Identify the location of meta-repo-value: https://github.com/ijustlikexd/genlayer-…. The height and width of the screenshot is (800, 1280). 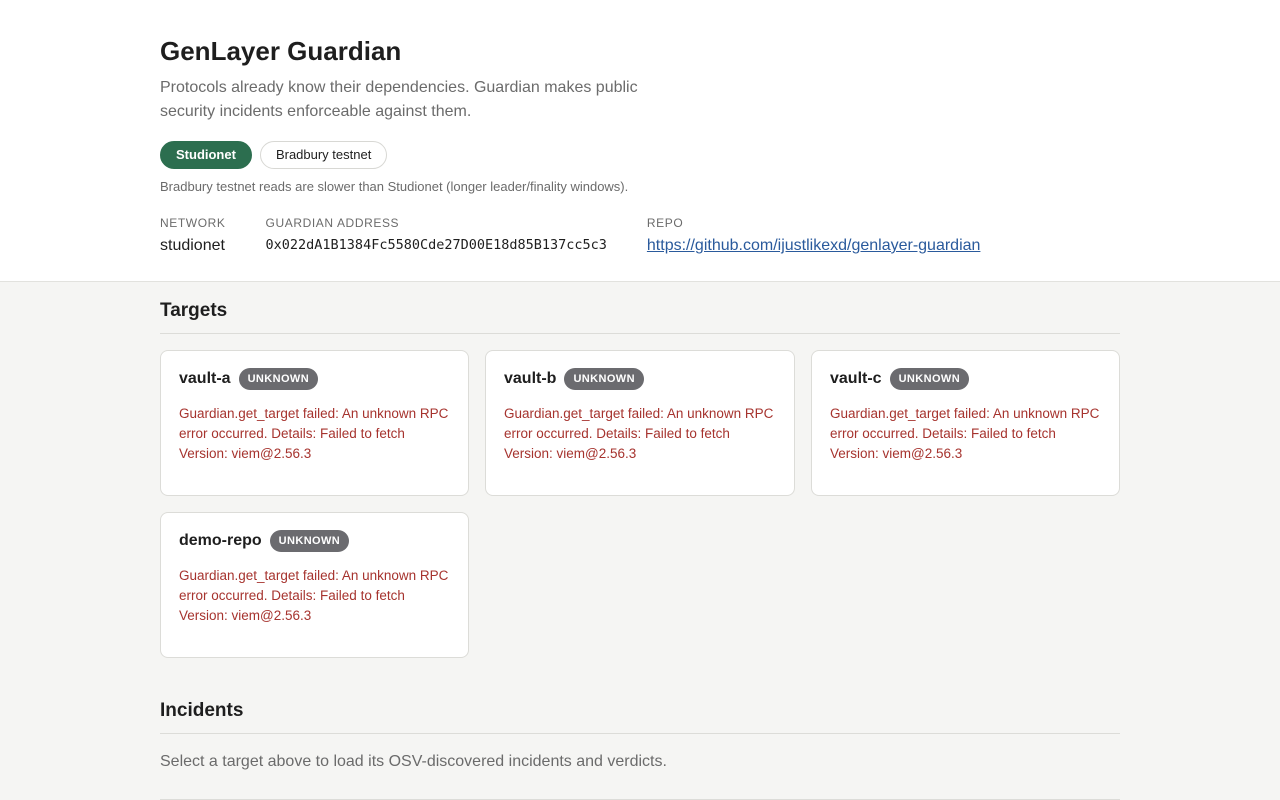
(814, 246).